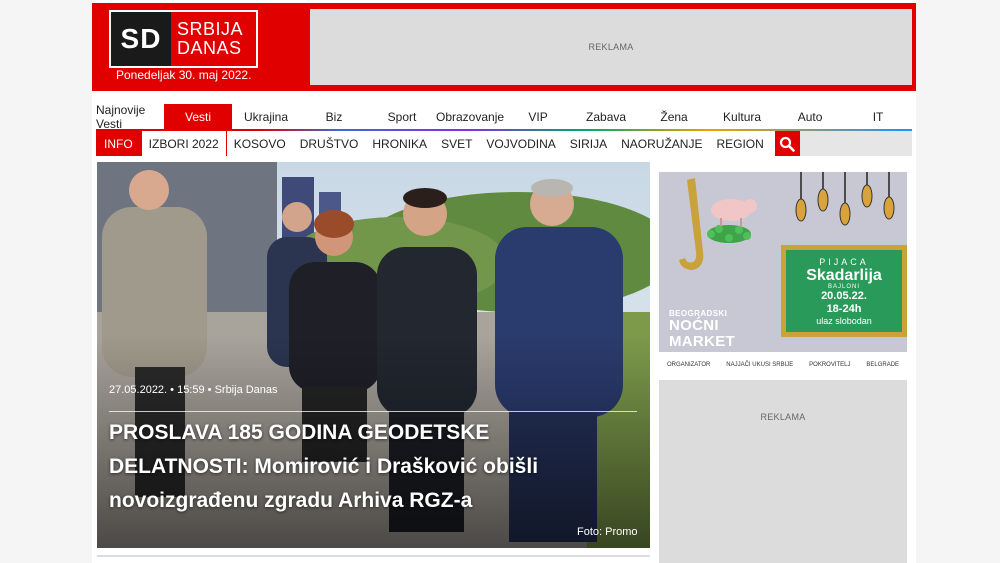 Image resolution: width=1000 pixels, height=563 pixels. I want to click on subnav-item-izbori-2022: IZBORI 2022, so click(183, 143).